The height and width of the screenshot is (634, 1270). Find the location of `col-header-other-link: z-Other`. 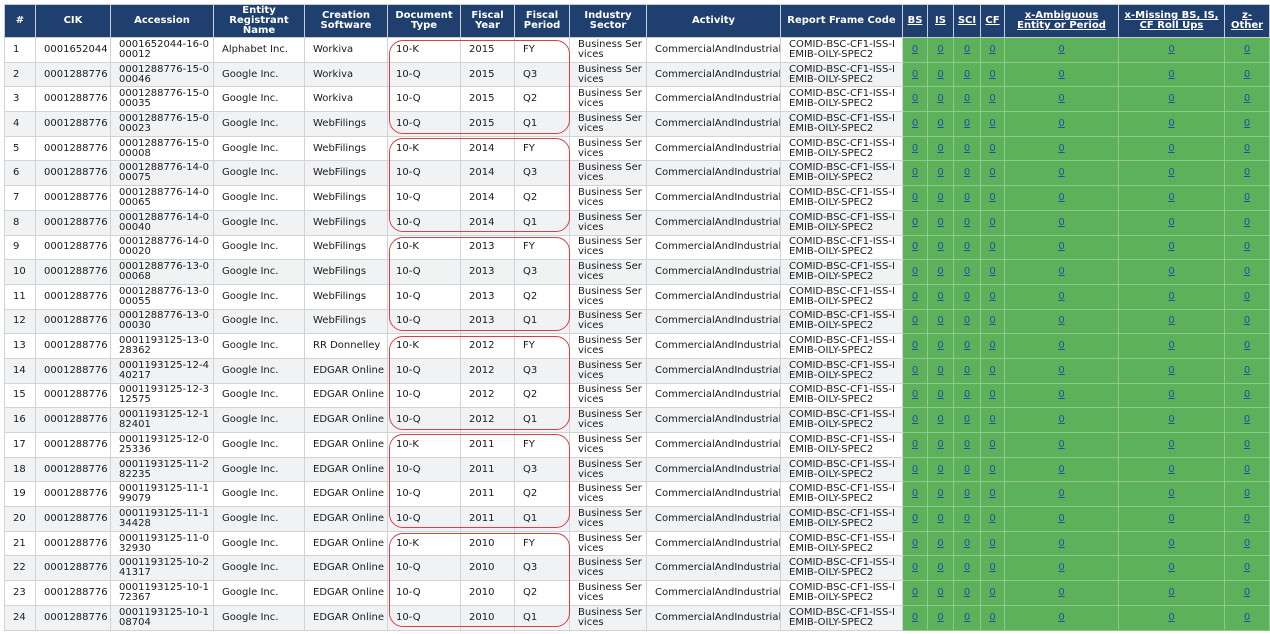

col-header-other-link: z-Other is located at coordinates (1247, 20).